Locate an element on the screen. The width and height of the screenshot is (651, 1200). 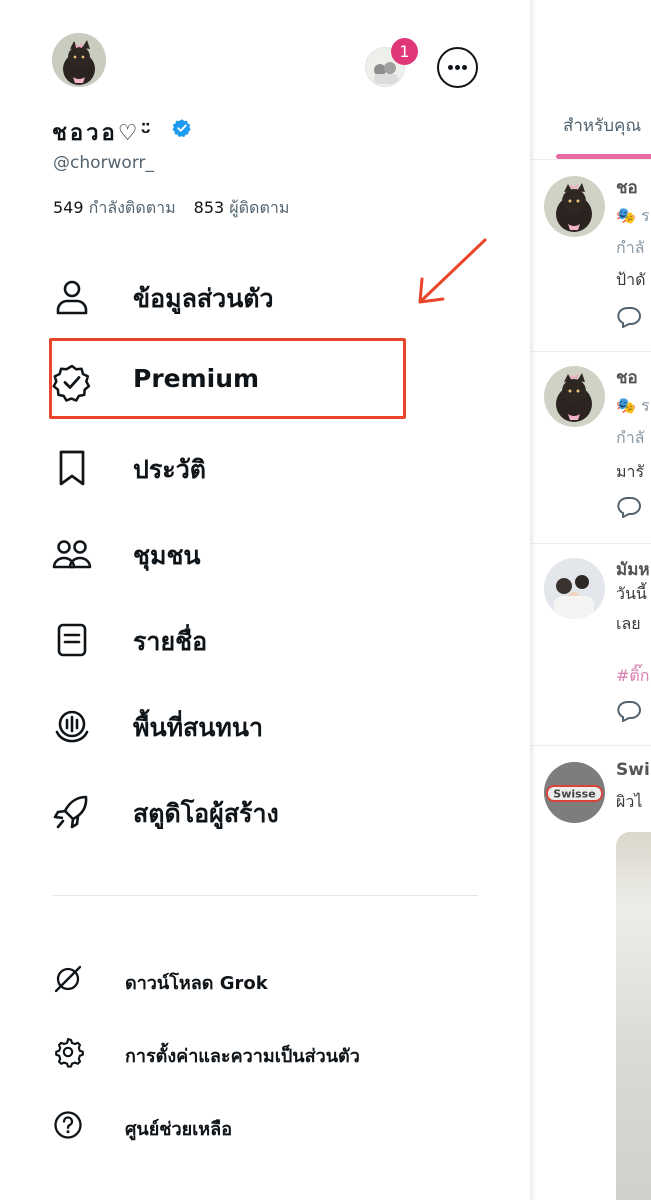
menu-item-label: การตั้งค่าและความเป็นส่วนตัว is located at coordinates (242, 1056).